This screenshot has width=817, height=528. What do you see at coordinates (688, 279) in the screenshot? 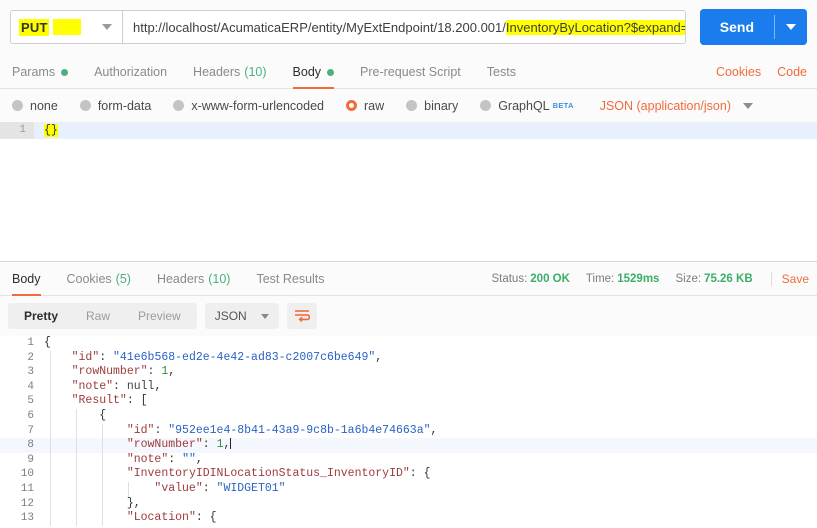
I see `size-label: Size:` at bounding box center [688, 279].